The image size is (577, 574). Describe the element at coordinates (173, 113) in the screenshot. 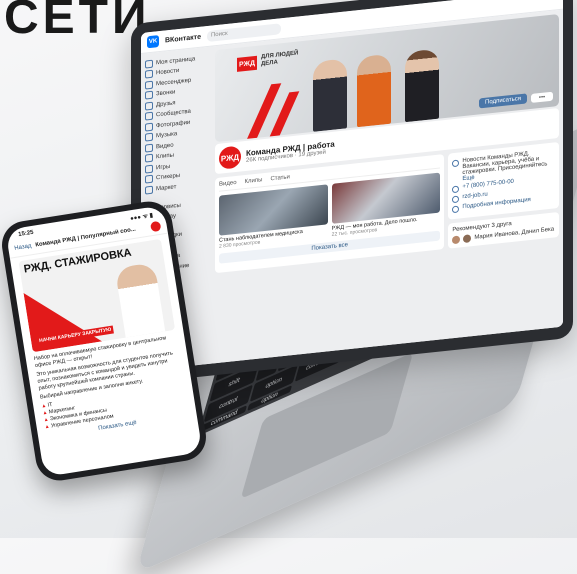

I see `sidebar-item-label: Сообщества` at that location.